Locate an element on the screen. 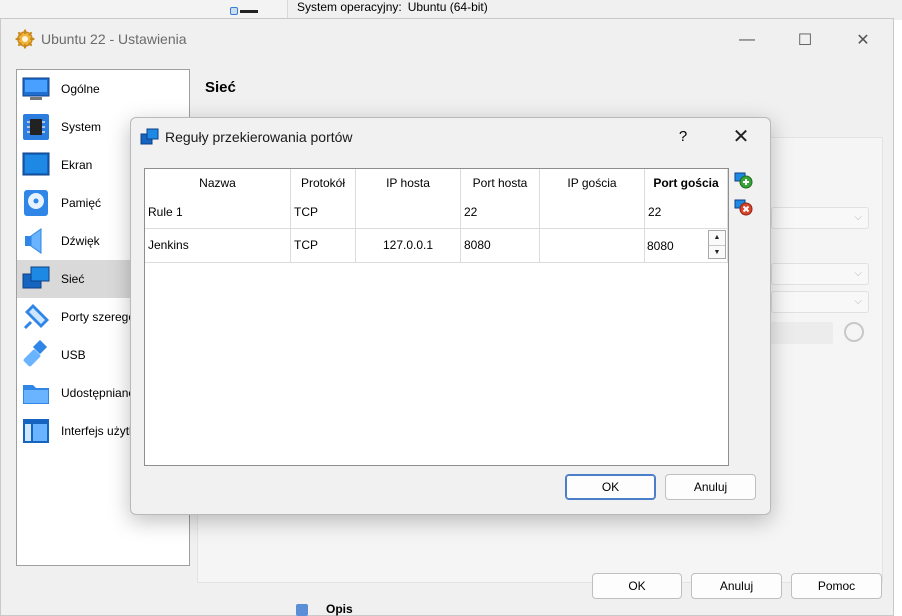  cancel-button: Anuluj is located at coordinates (736, 586).